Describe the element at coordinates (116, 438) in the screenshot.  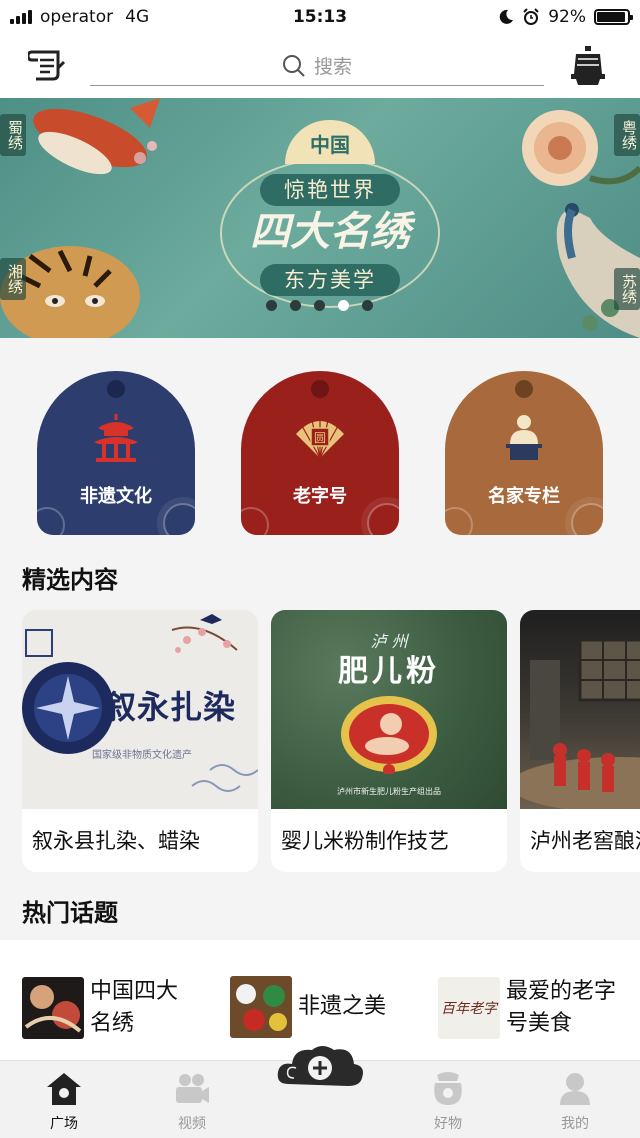
I see `pavilion-icon` at that location.